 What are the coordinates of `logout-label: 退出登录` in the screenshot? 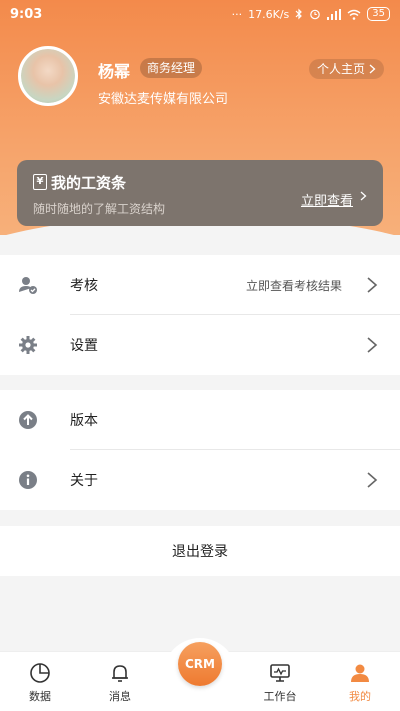 It's located at (200, 552).